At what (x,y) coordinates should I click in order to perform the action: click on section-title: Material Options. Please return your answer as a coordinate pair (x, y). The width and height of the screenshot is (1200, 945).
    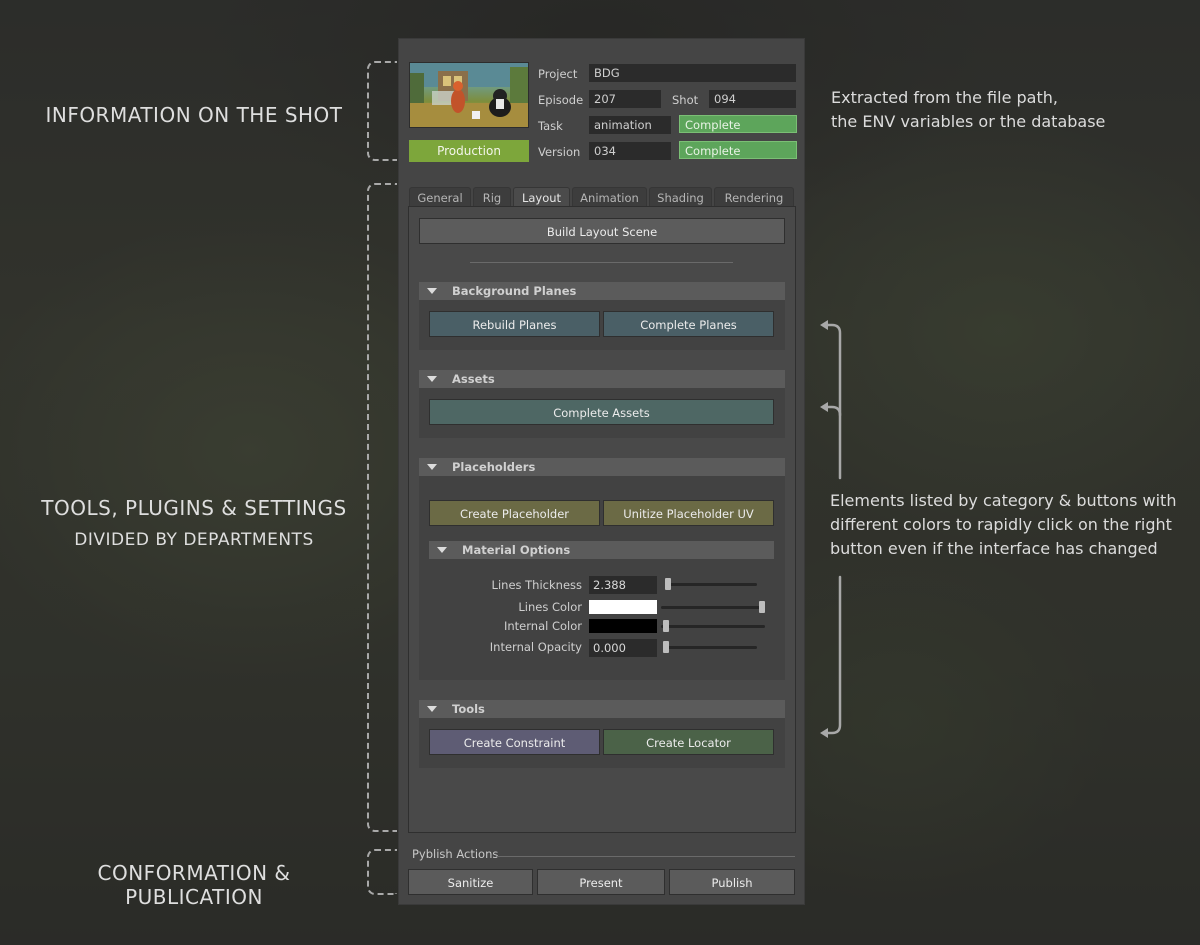
    Looking at the image, I should click on (516, 550).